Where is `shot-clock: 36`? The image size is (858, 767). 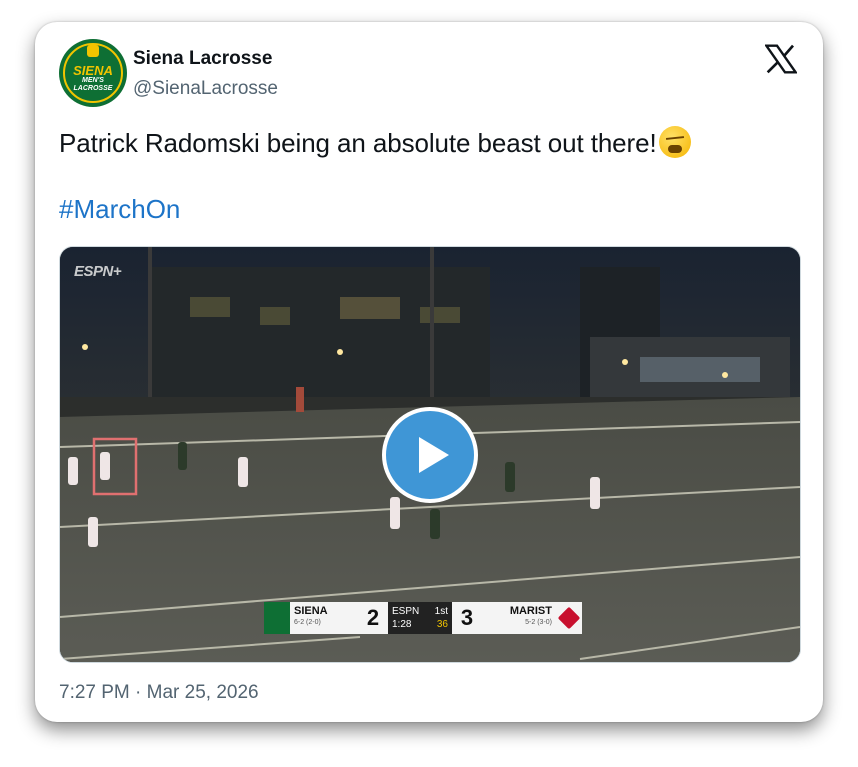
shot-clock: 36 is located at coordinates (442, 624).